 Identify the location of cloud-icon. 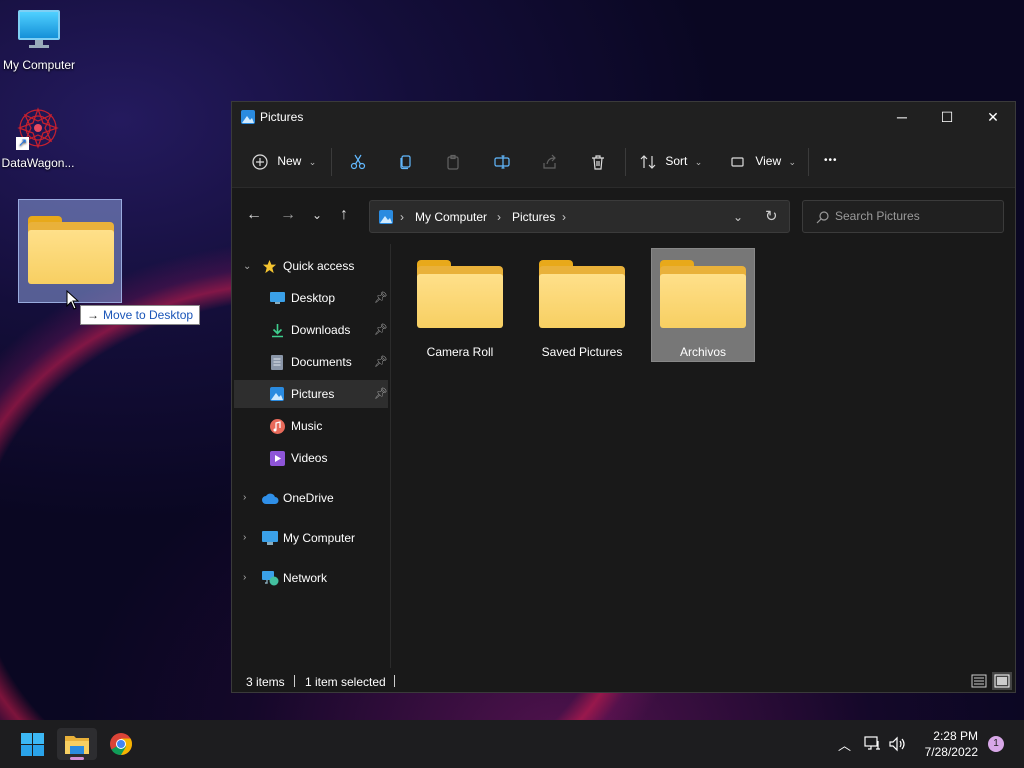
(270, 498).